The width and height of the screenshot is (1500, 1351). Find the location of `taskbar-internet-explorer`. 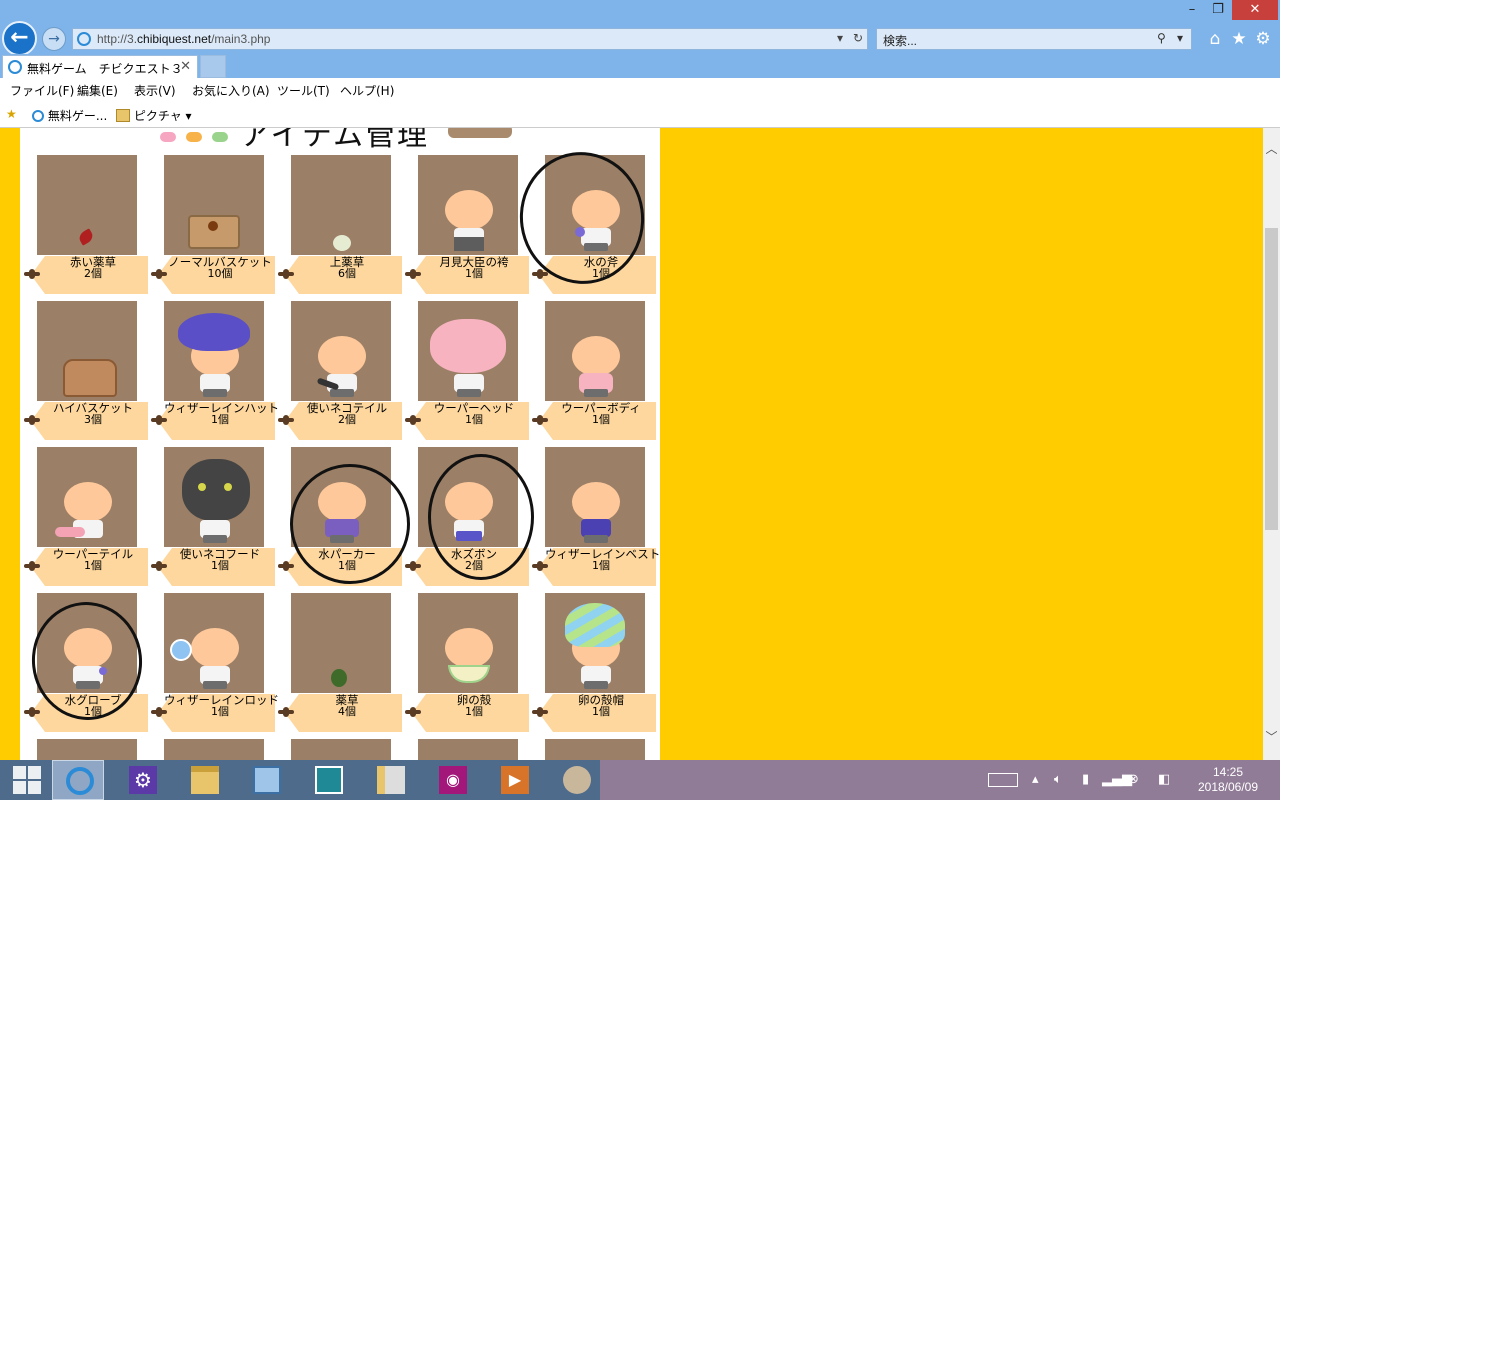

taskbar-internet-explorer is located at coordinates (78, 780).